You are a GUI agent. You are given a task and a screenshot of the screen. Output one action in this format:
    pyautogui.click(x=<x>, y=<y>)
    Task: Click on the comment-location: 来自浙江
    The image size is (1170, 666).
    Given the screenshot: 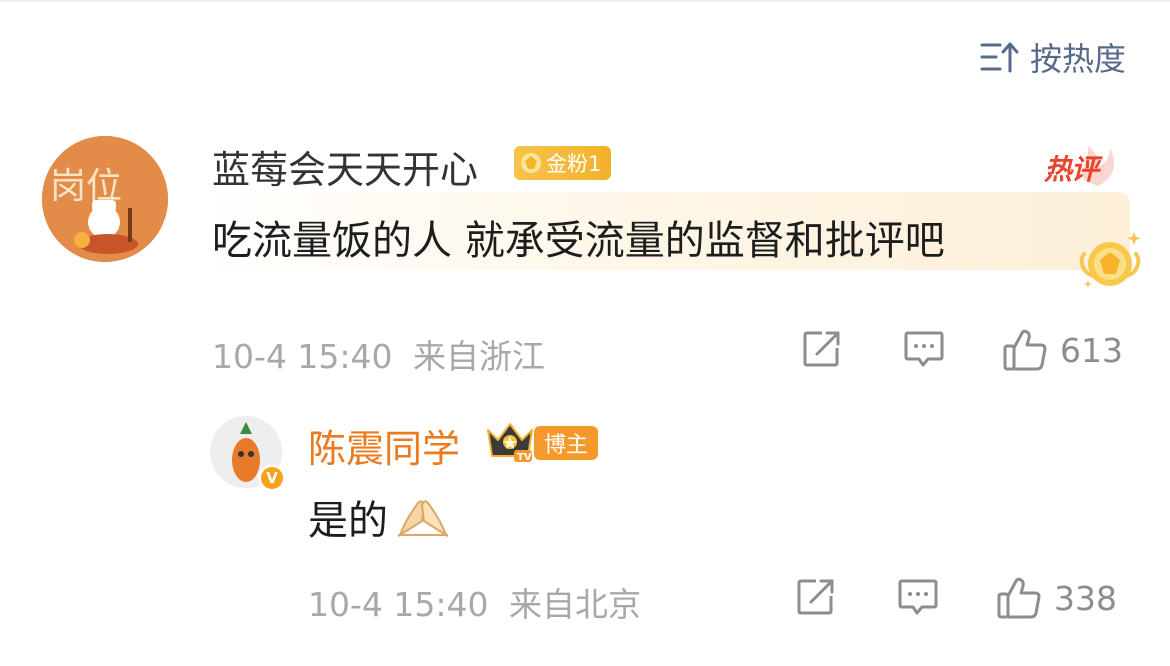 What is the action you would take?
    pyautogui.click(x=479, y=356)
    